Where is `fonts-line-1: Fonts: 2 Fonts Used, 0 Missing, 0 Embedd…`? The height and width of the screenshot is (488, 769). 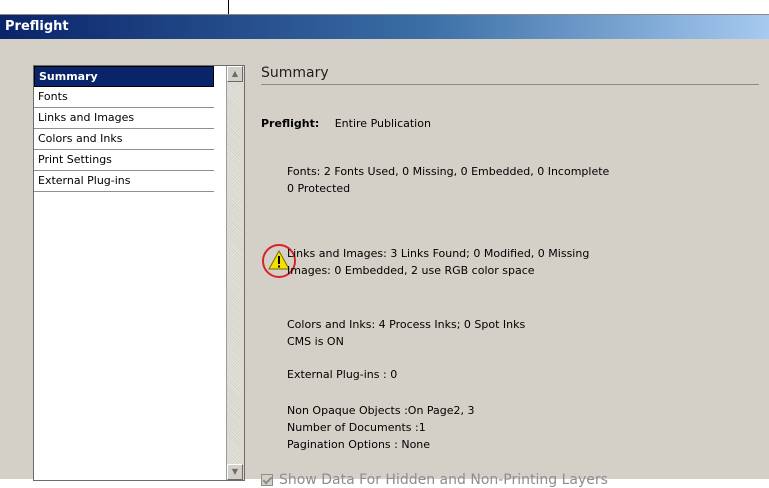
fonts-line-1: Fonts: 2 Fonts Used, 0 Missing, 0 Embedd… is located at coordinates (448, 171).